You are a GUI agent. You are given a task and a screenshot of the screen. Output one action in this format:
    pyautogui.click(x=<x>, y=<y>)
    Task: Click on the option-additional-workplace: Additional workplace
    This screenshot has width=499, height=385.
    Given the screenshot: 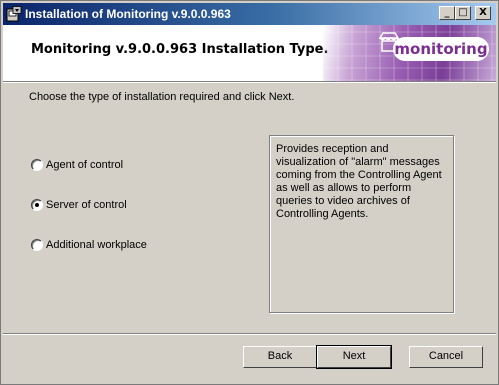 What is the action you would take?
    pyautogui.click(x=89, y=245)
    